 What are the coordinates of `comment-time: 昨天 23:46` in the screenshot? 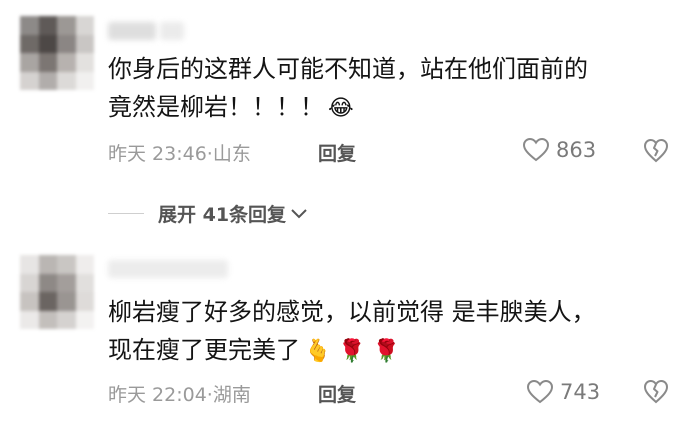 It's located at (157, 154).